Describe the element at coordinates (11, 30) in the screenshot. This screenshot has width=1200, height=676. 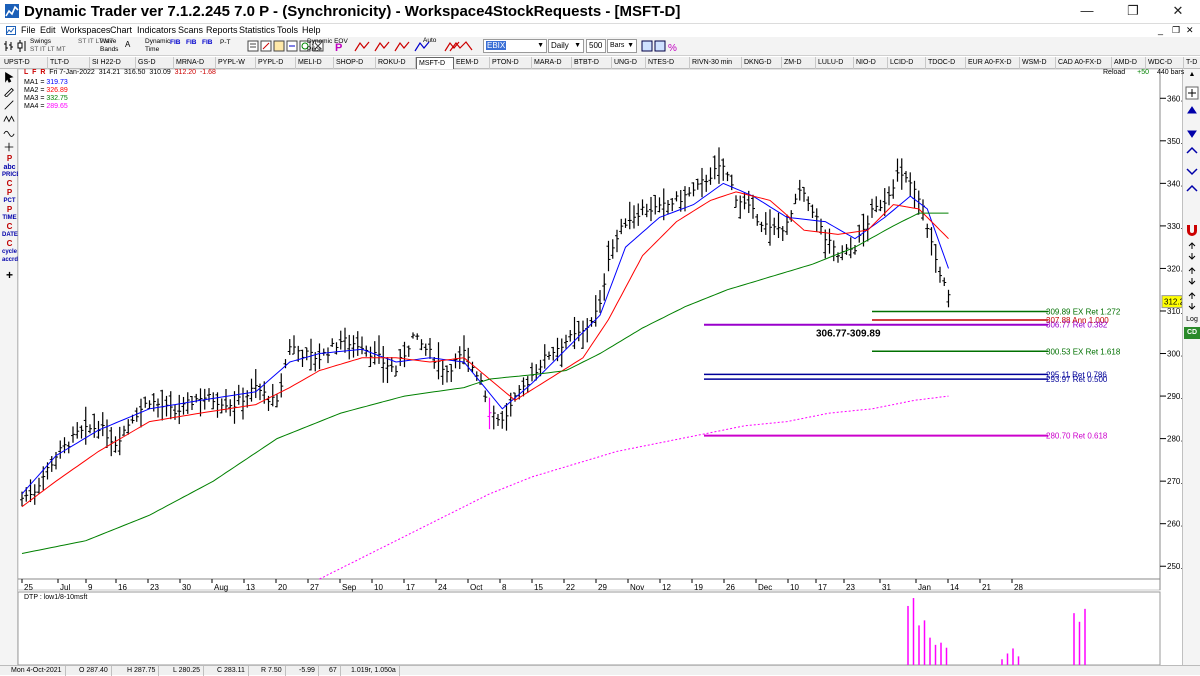
I see `child-window-icon` at that location.